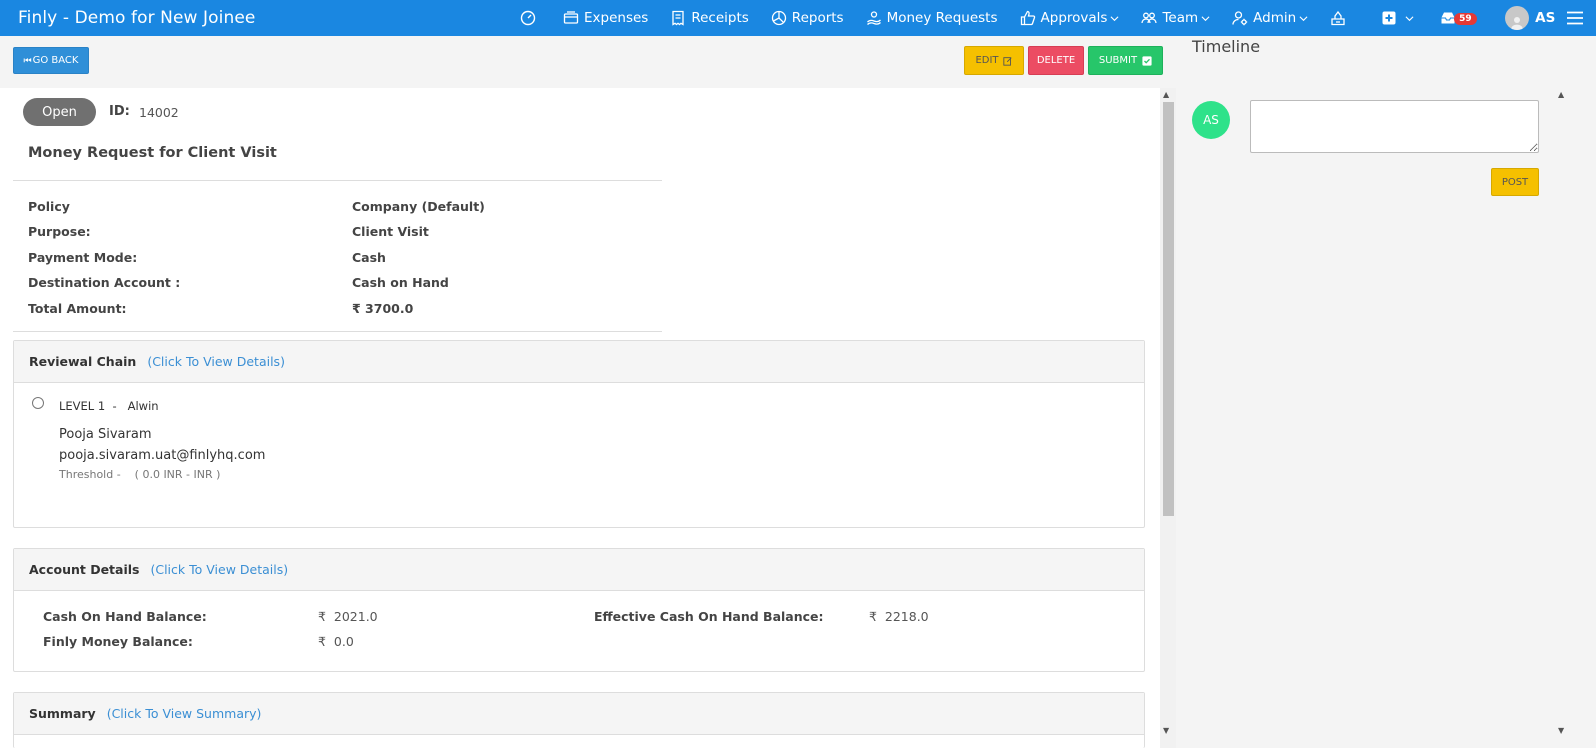 This screenshot has width=1596, height=748. I want to click on summary-panel: Summary (Click To View Summary), so click(579, 720).